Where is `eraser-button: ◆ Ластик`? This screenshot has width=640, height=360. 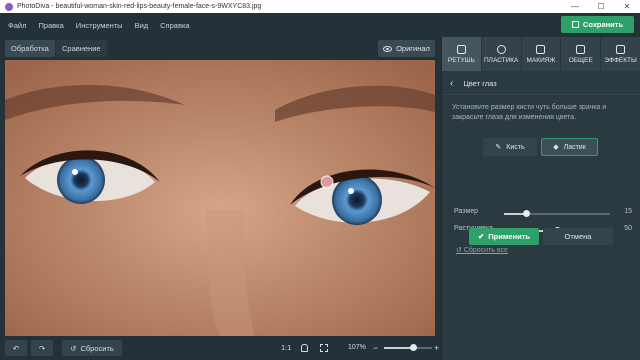
eraser-button: ◆ Ластик is located at coordinates (569, 147).